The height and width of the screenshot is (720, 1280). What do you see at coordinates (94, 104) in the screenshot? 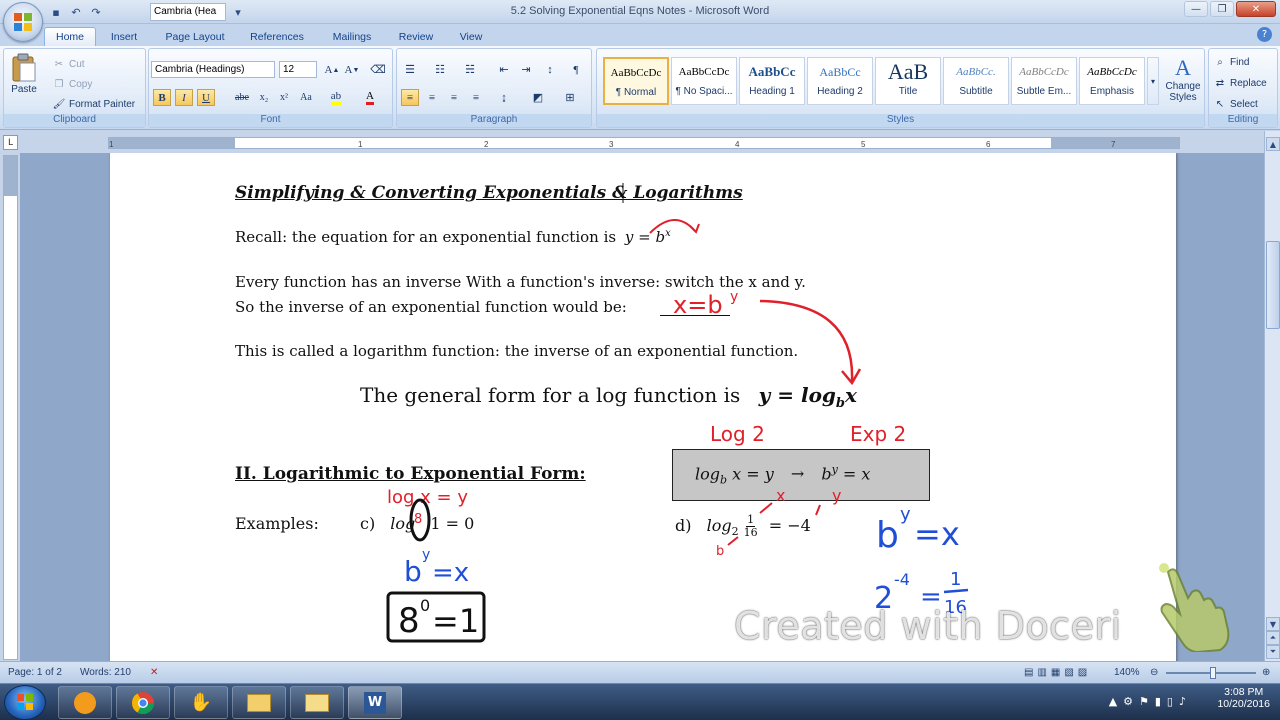
I see `format-painter-button: 🖌 Format Painter` at bounding box center [94, 104].